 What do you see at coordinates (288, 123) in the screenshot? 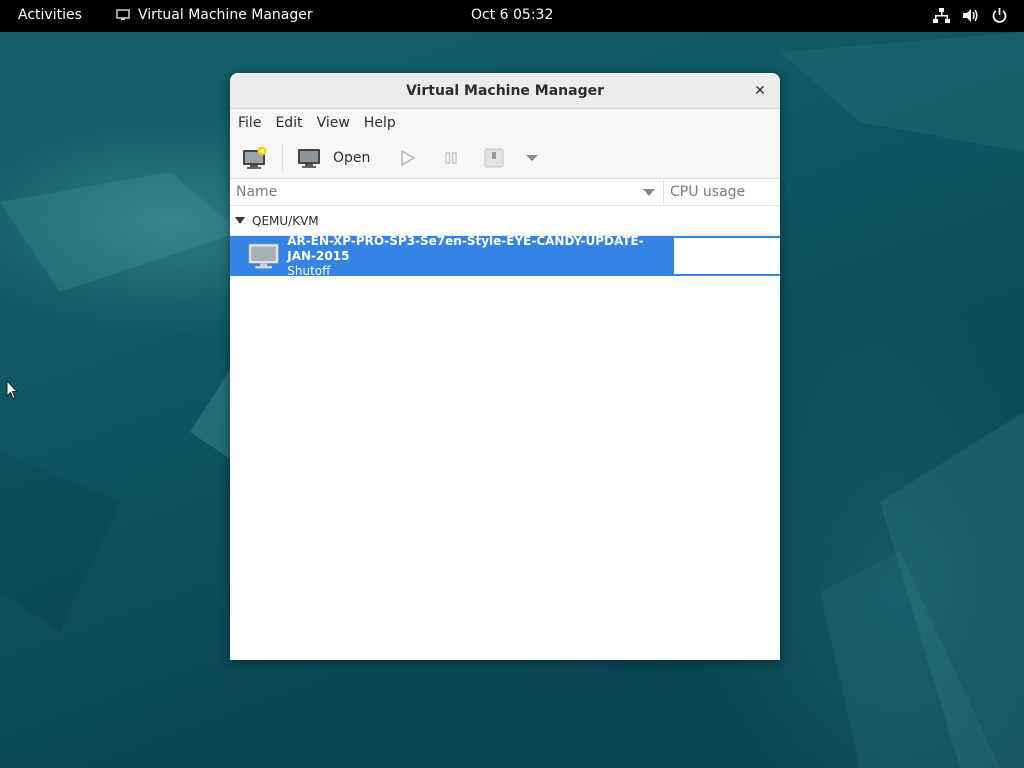
I see `menu-edit: Edit` at bounding box center [288, 123].